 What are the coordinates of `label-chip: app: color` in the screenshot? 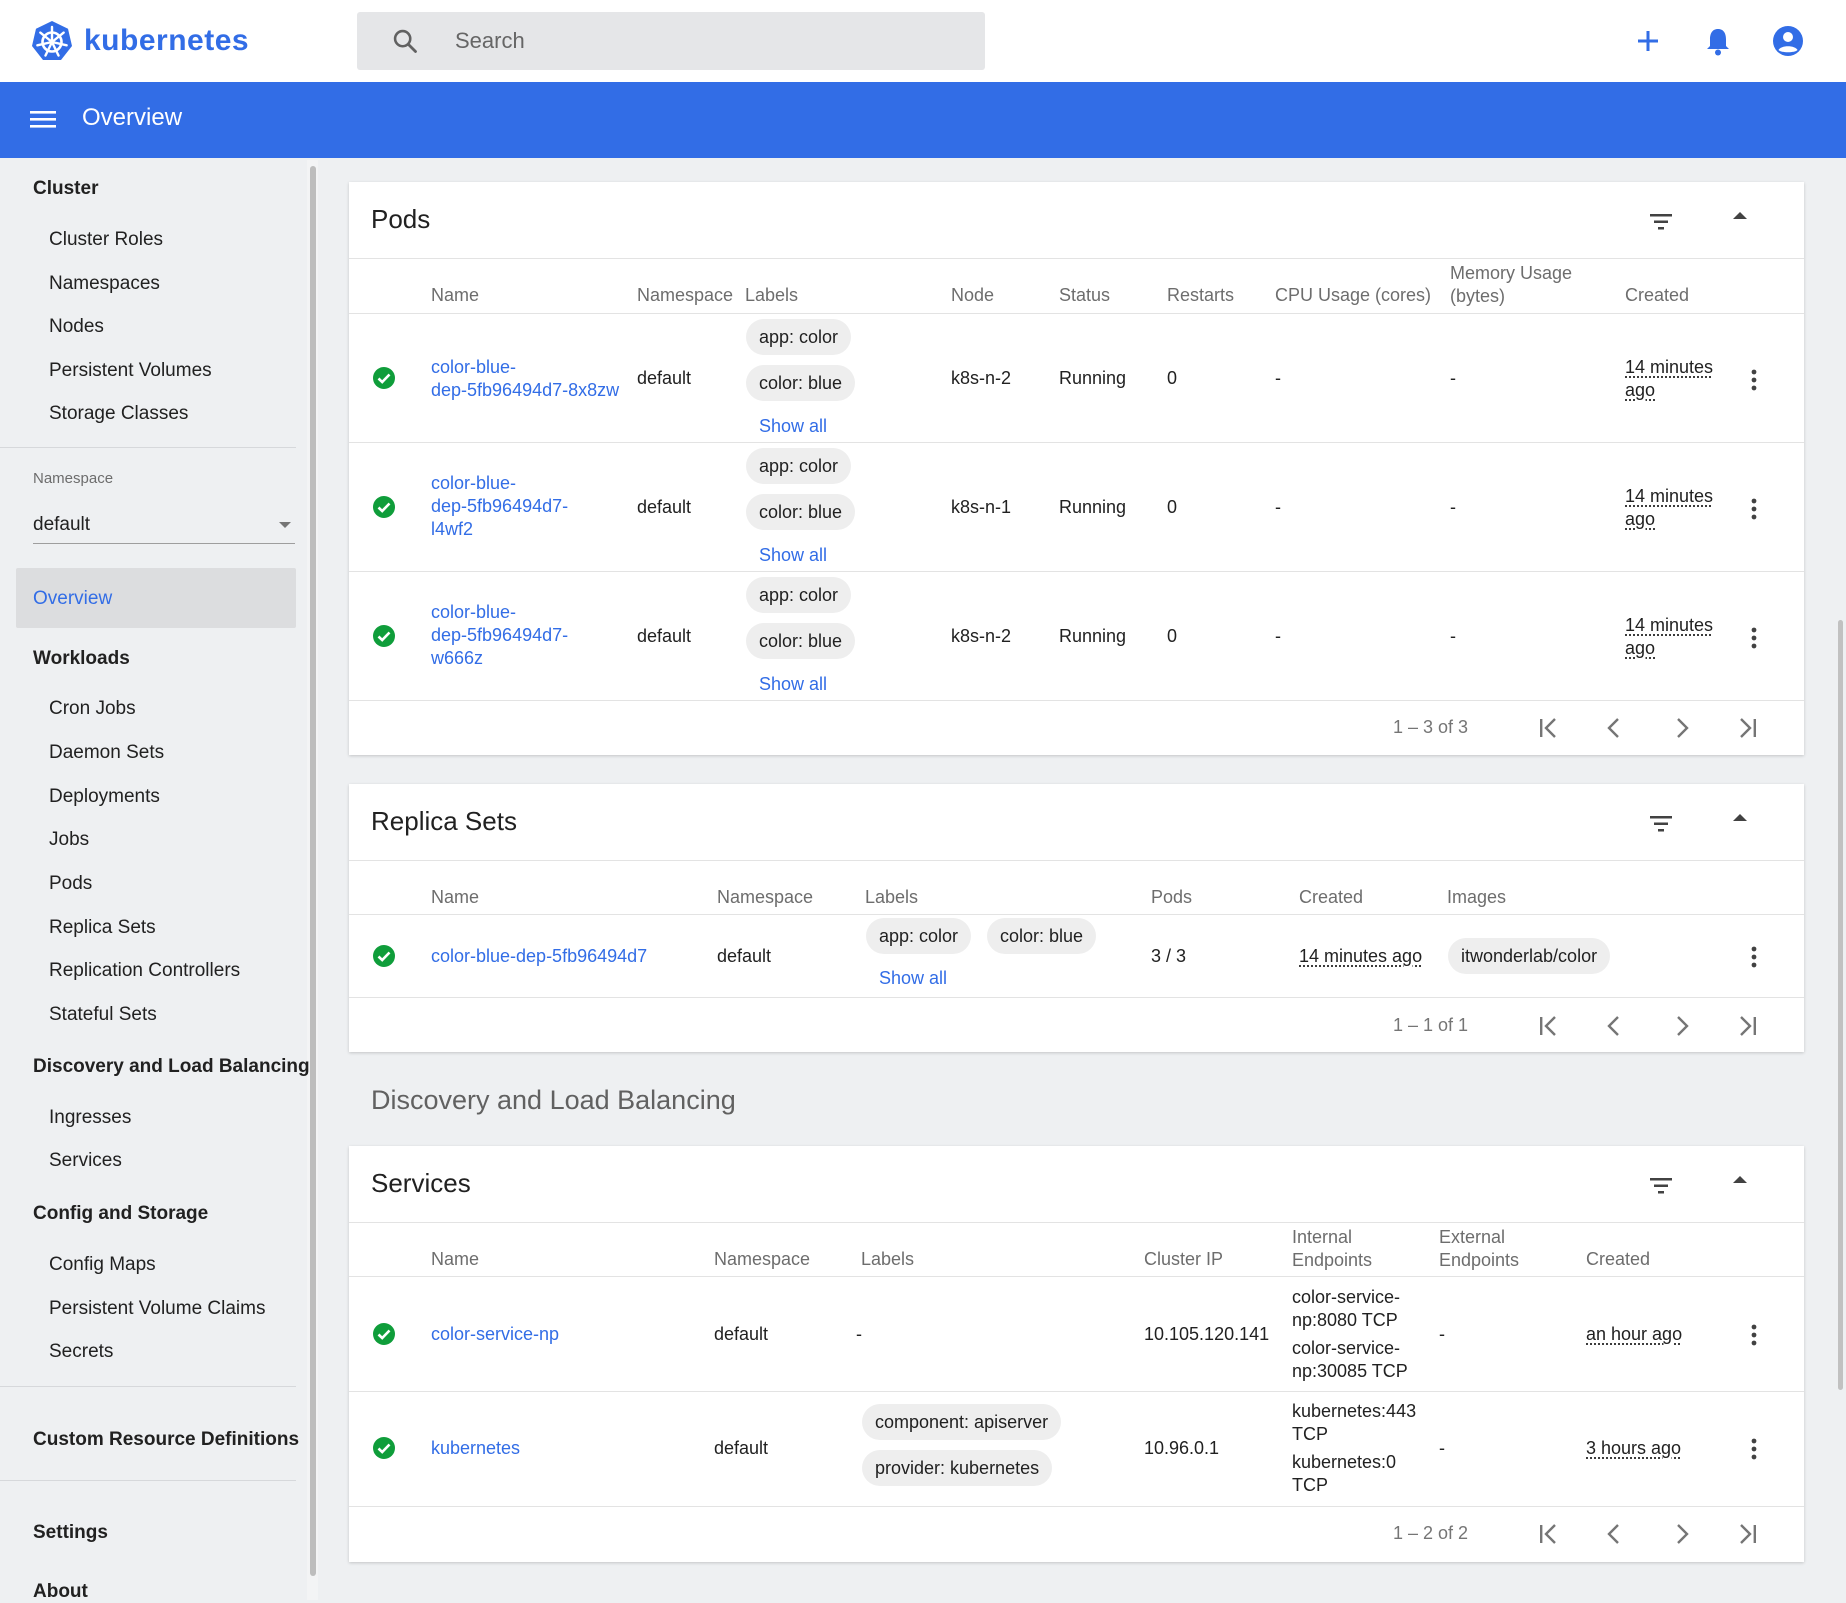 It's located at (799, 466).